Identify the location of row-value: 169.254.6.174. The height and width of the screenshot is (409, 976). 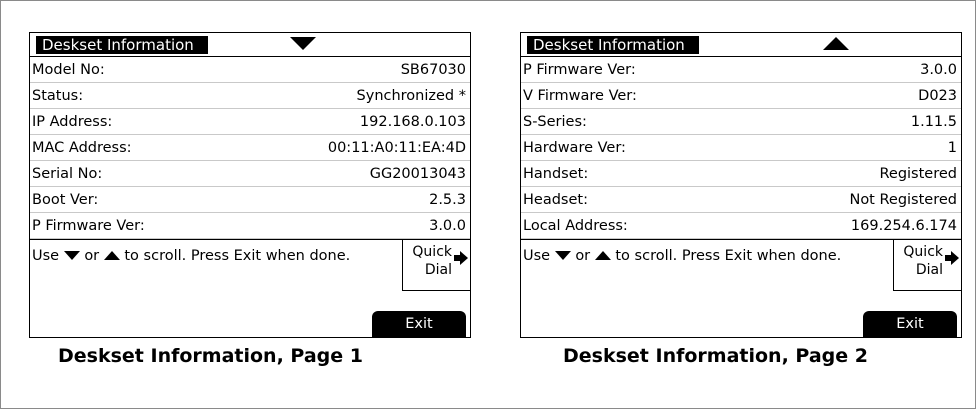
(903, 226).